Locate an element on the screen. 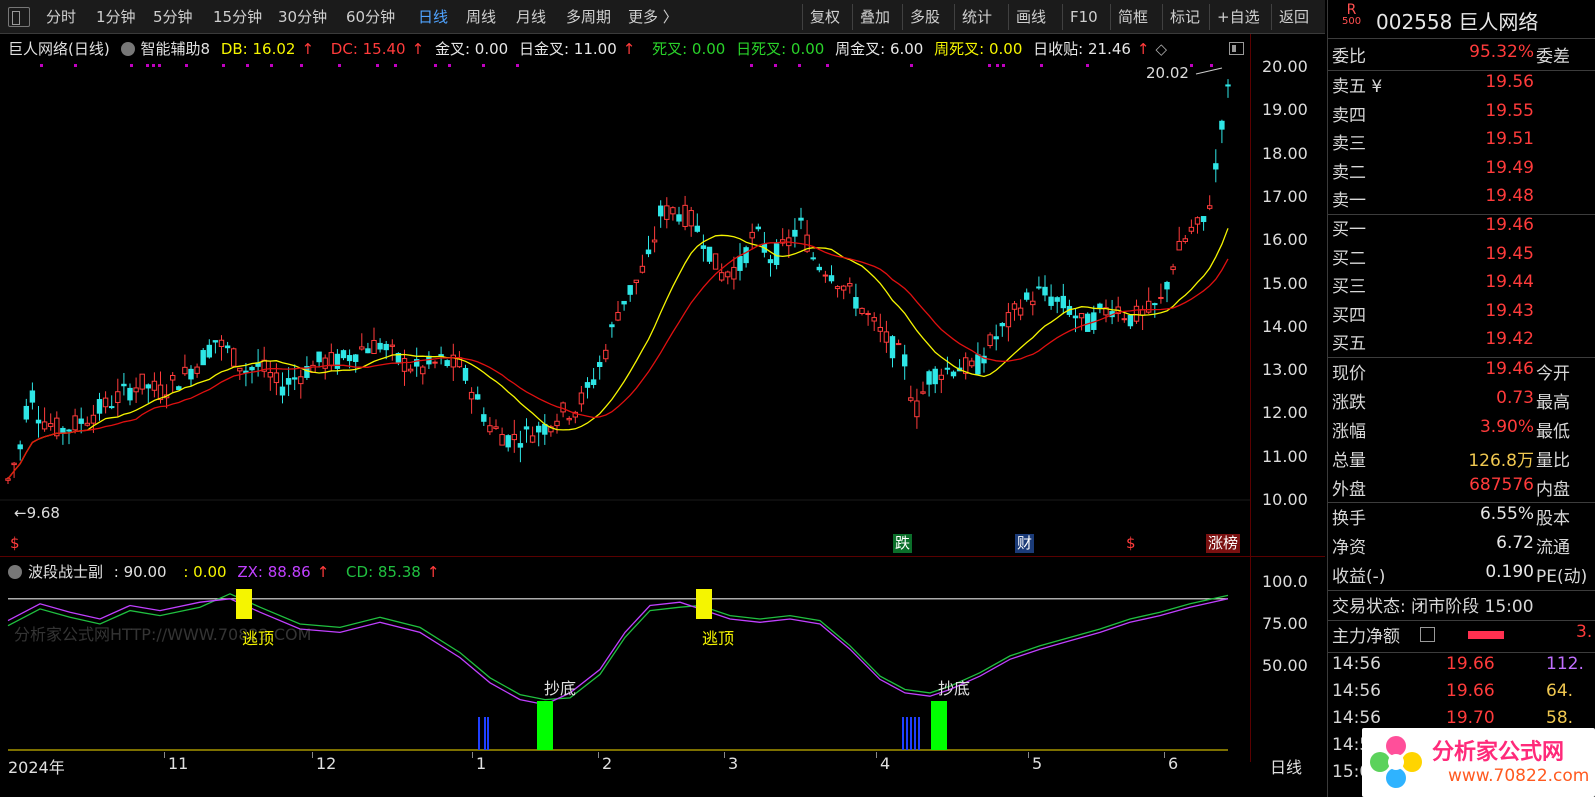  stat-label: 外盘 is located at coordinates (1349, 490).